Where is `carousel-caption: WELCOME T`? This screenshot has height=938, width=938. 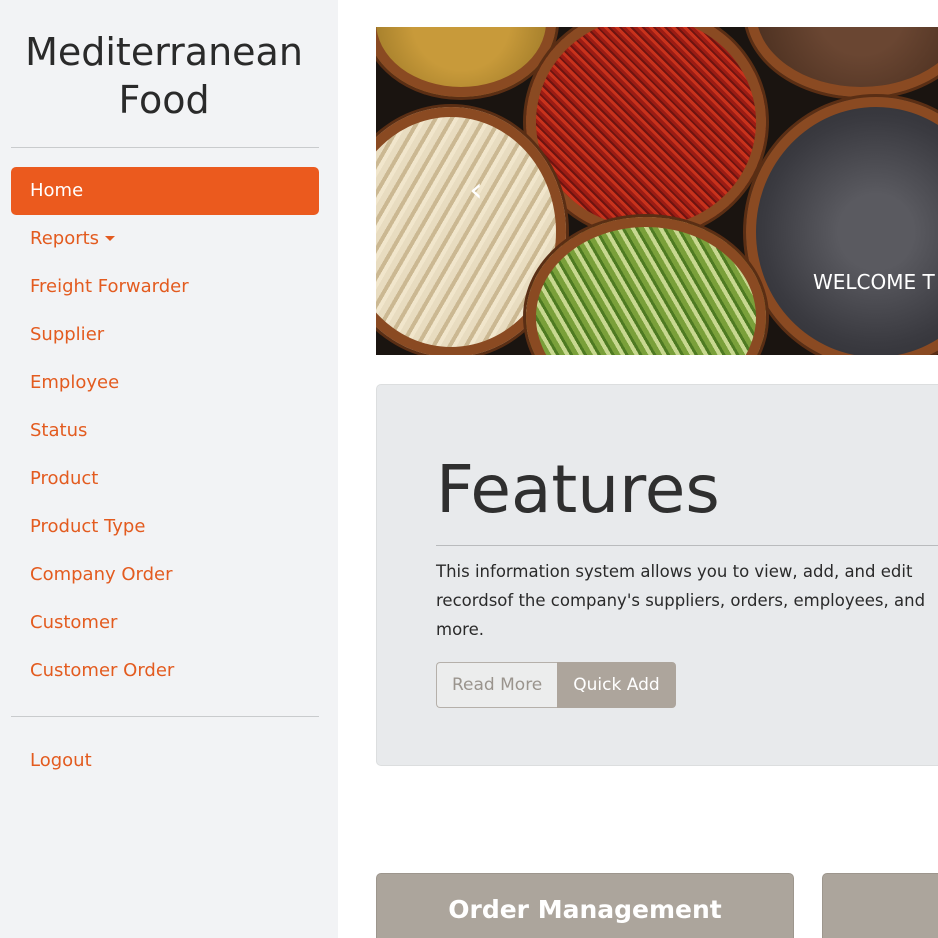
carousel-caption: WELCOME T is located at coordinates (874, 282).